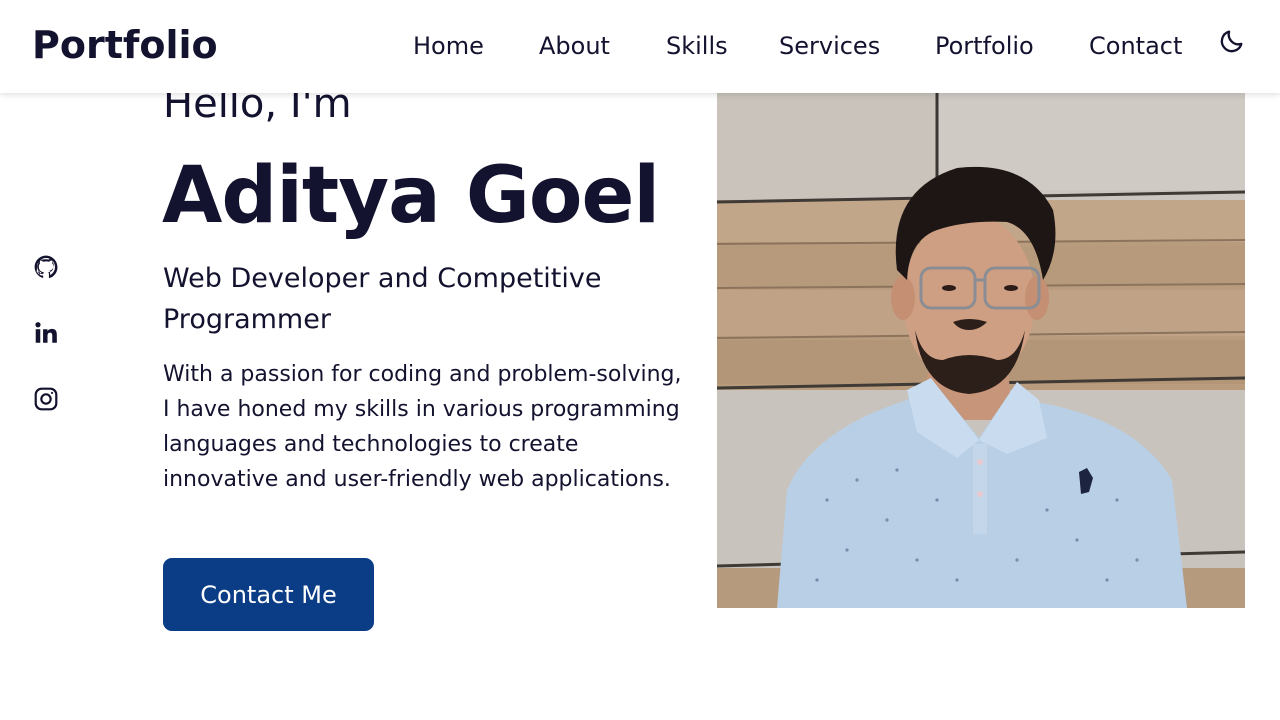 The image size is (1280, 720). What do you see at coordinates (411, 196) in the screenshot?
I see `hero-name: Aditya Goel` at bounding box center [411, 196].